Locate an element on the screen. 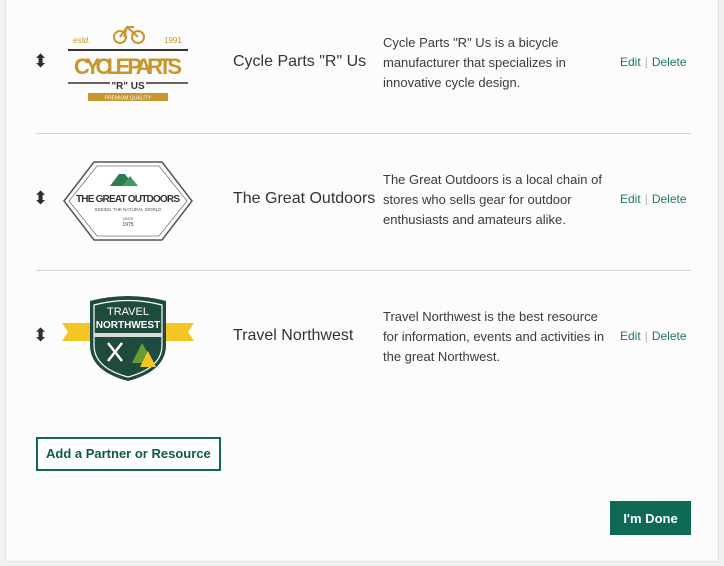  svg-text: SINCE is located at coordinates (128, 219).